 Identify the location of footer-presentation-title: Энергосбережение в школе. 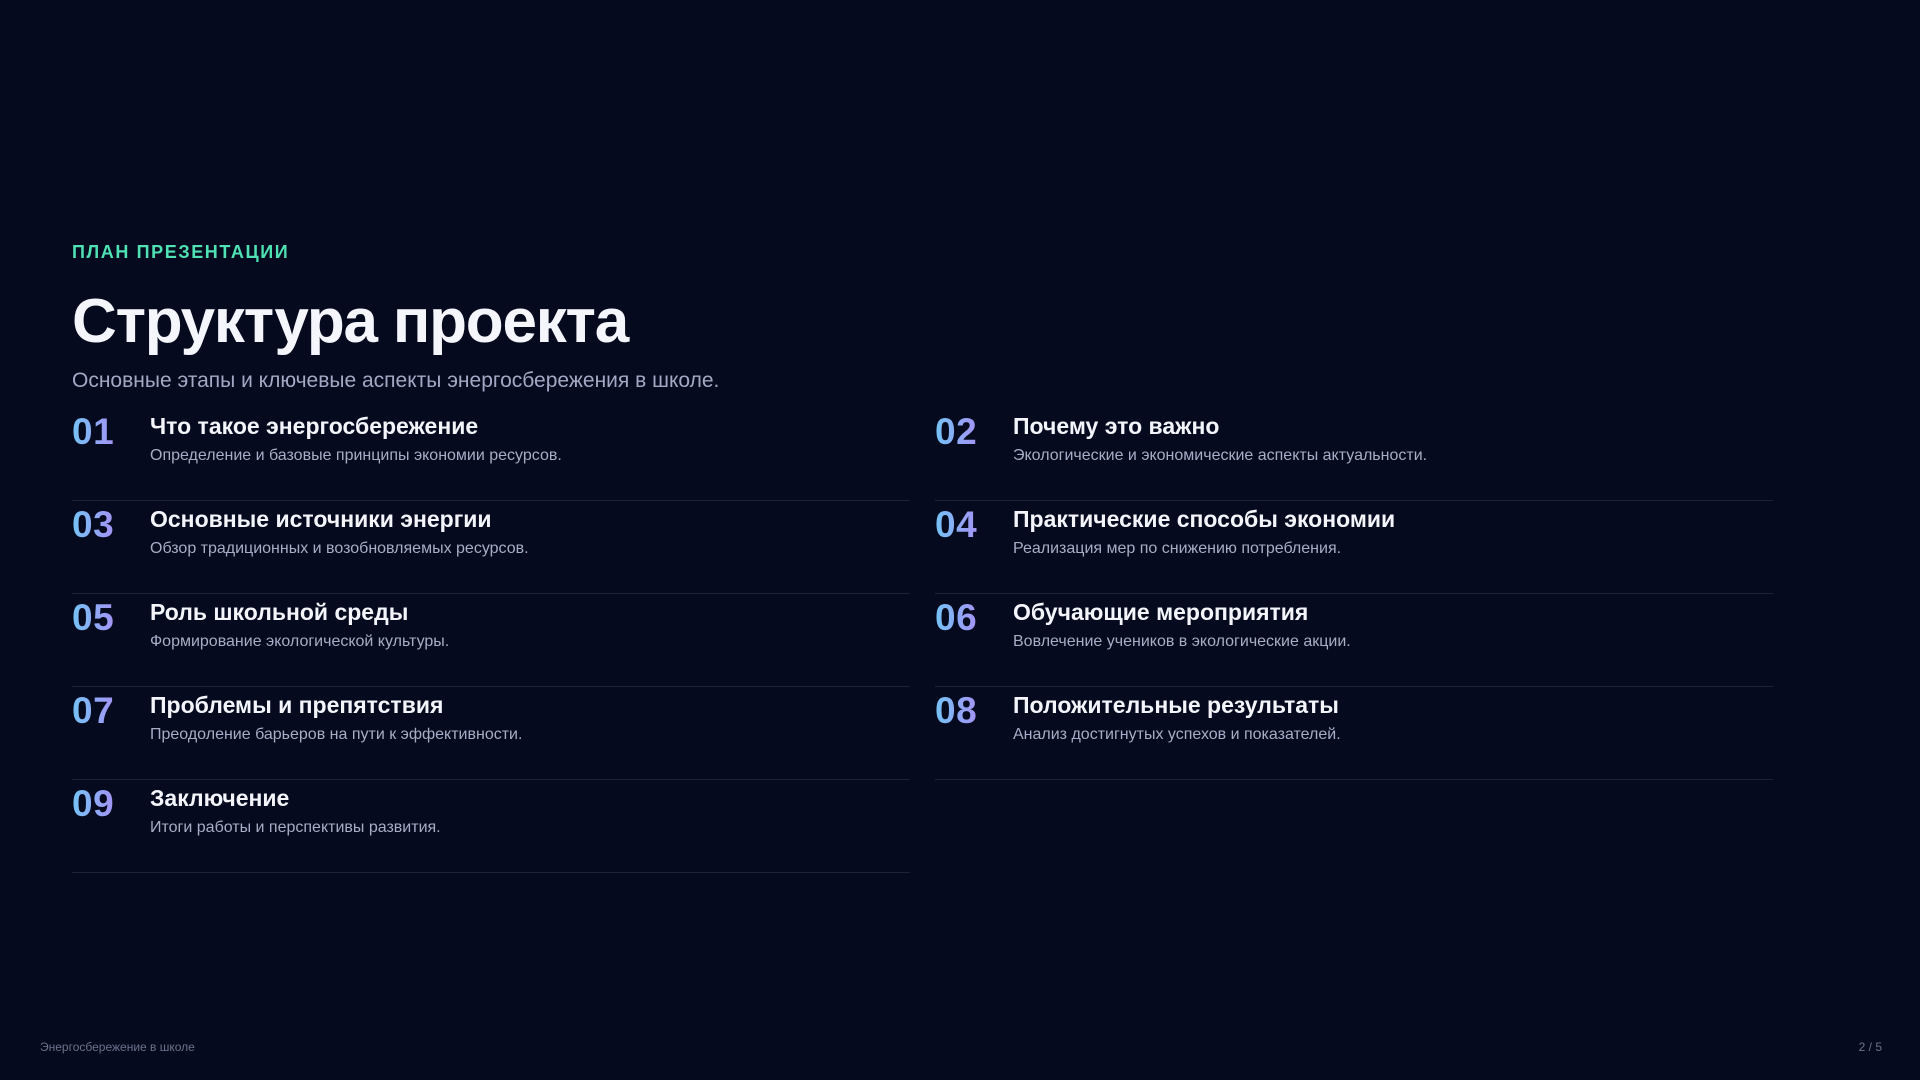
(117, 1047).